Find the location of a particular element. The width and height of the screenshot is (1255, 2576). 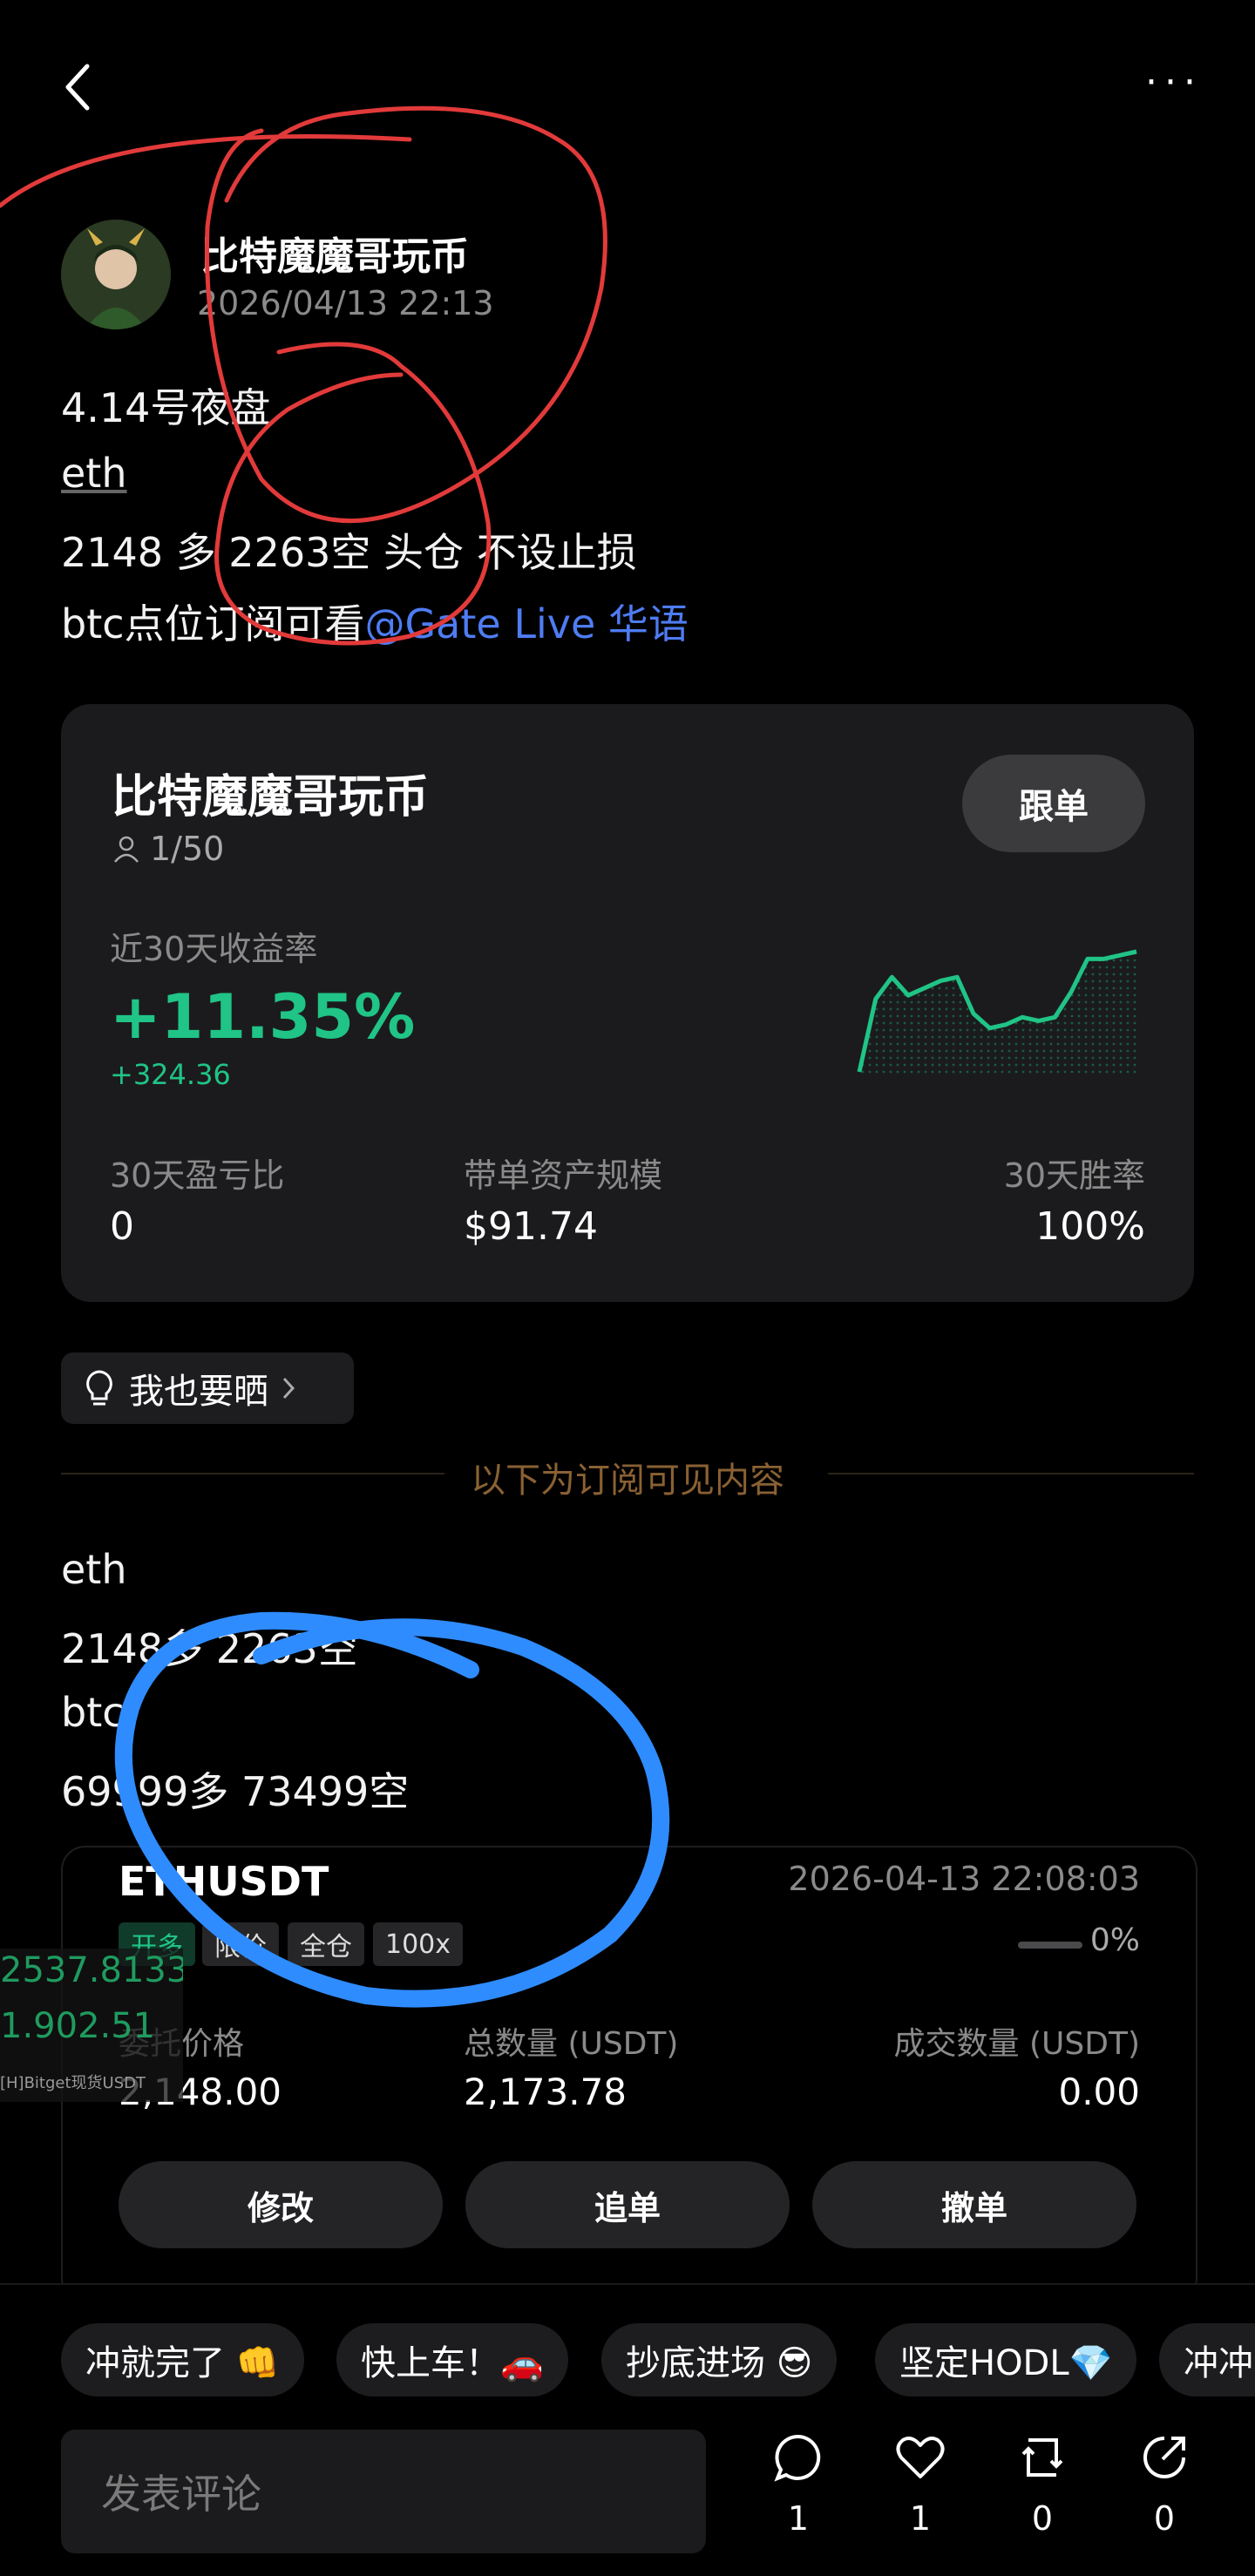

share-too-button: 我也要晒 is located at coordinates (208, 1388).